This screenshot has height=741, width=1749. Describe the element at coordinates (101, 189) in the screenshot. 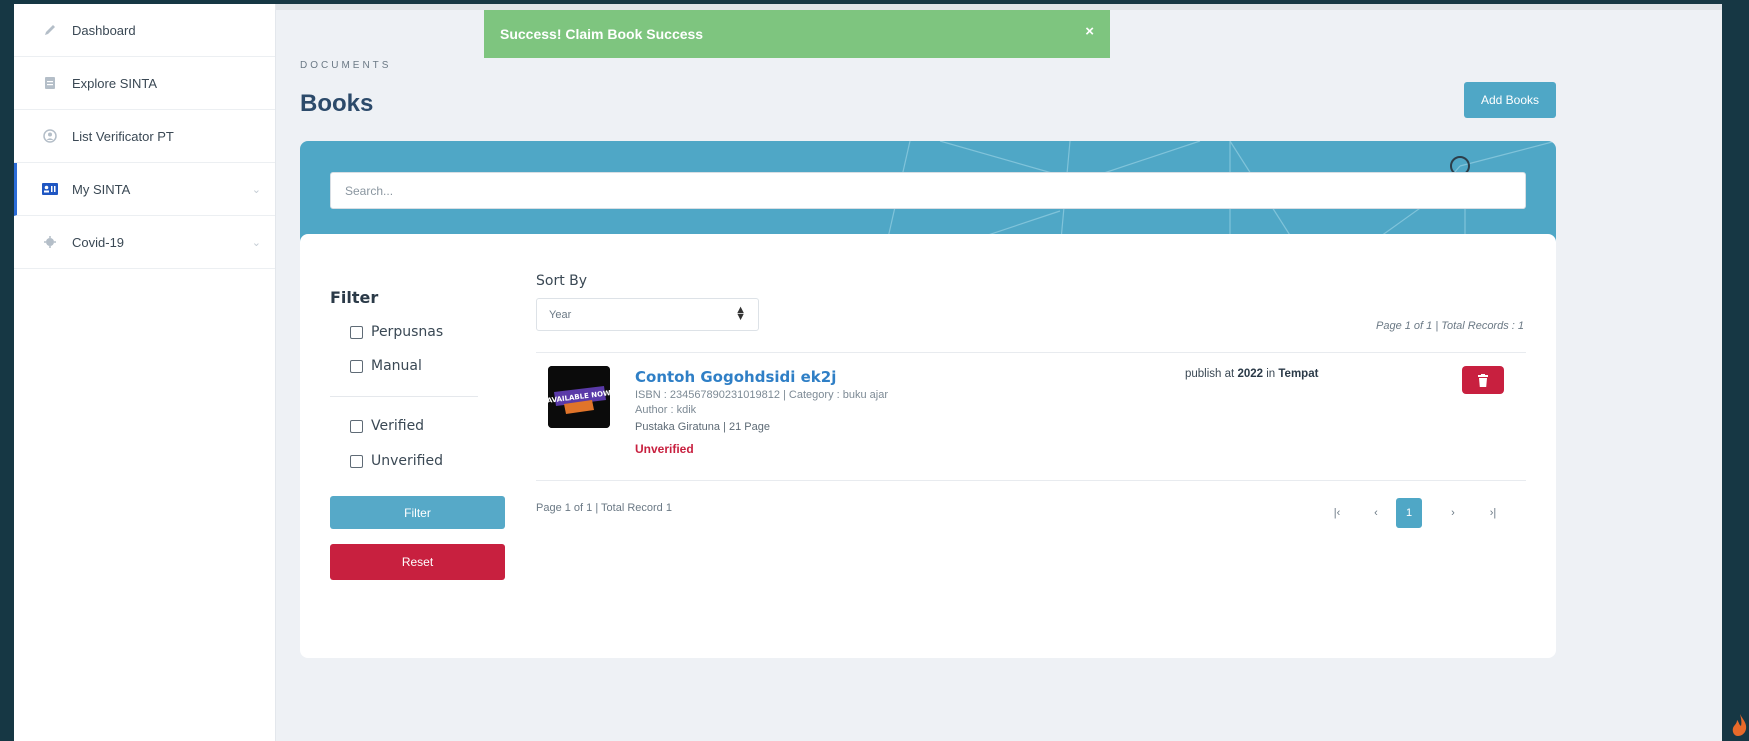

I see `sidebar-item-label: My SINTA` at that location.